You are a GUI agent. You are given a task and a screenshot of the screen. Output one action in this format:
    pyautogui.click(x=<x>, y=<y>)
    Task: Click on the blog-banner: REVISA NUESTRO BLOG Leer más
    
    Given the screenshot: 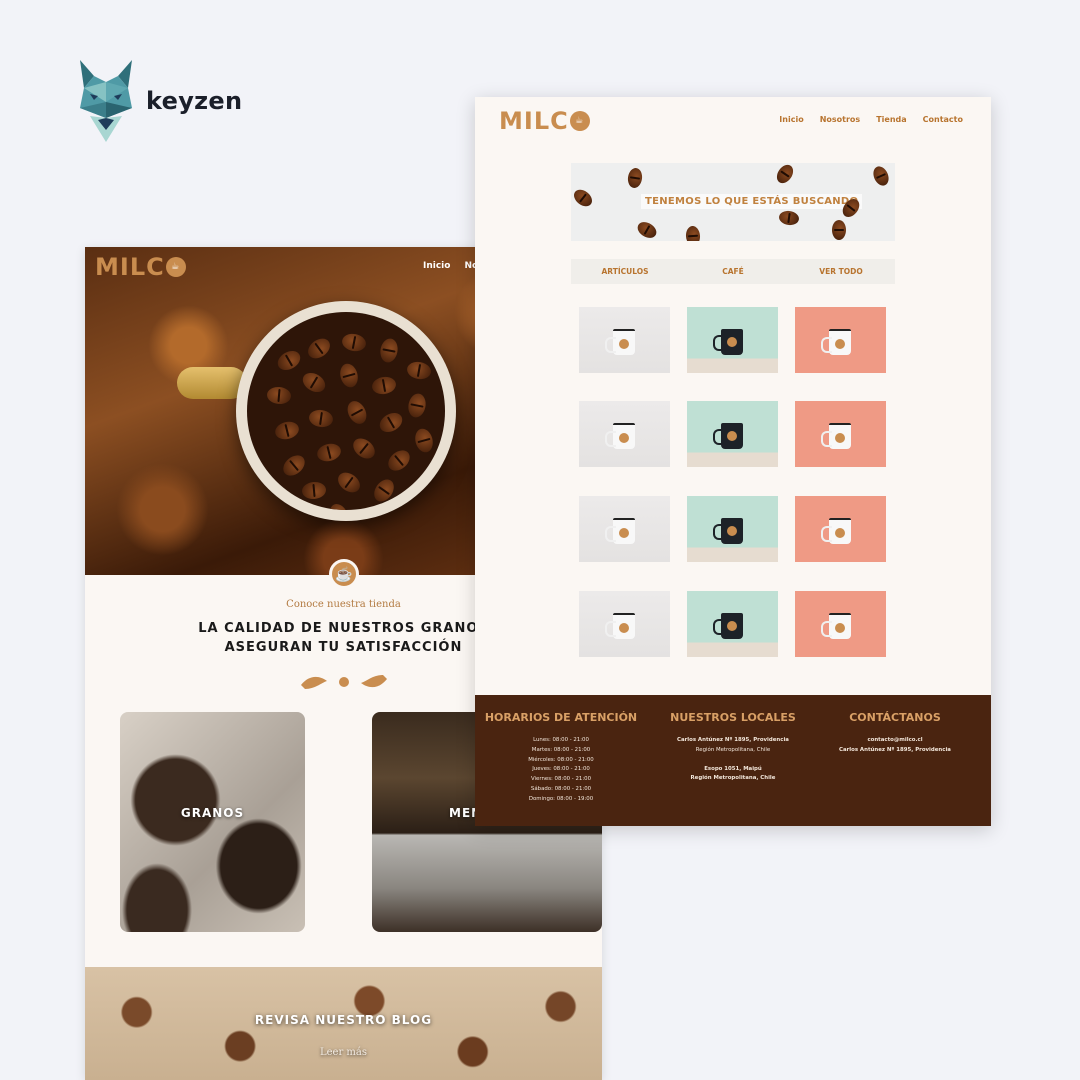 What is the action you would take?
    pyautogui.click(x=343, y=1023)
    